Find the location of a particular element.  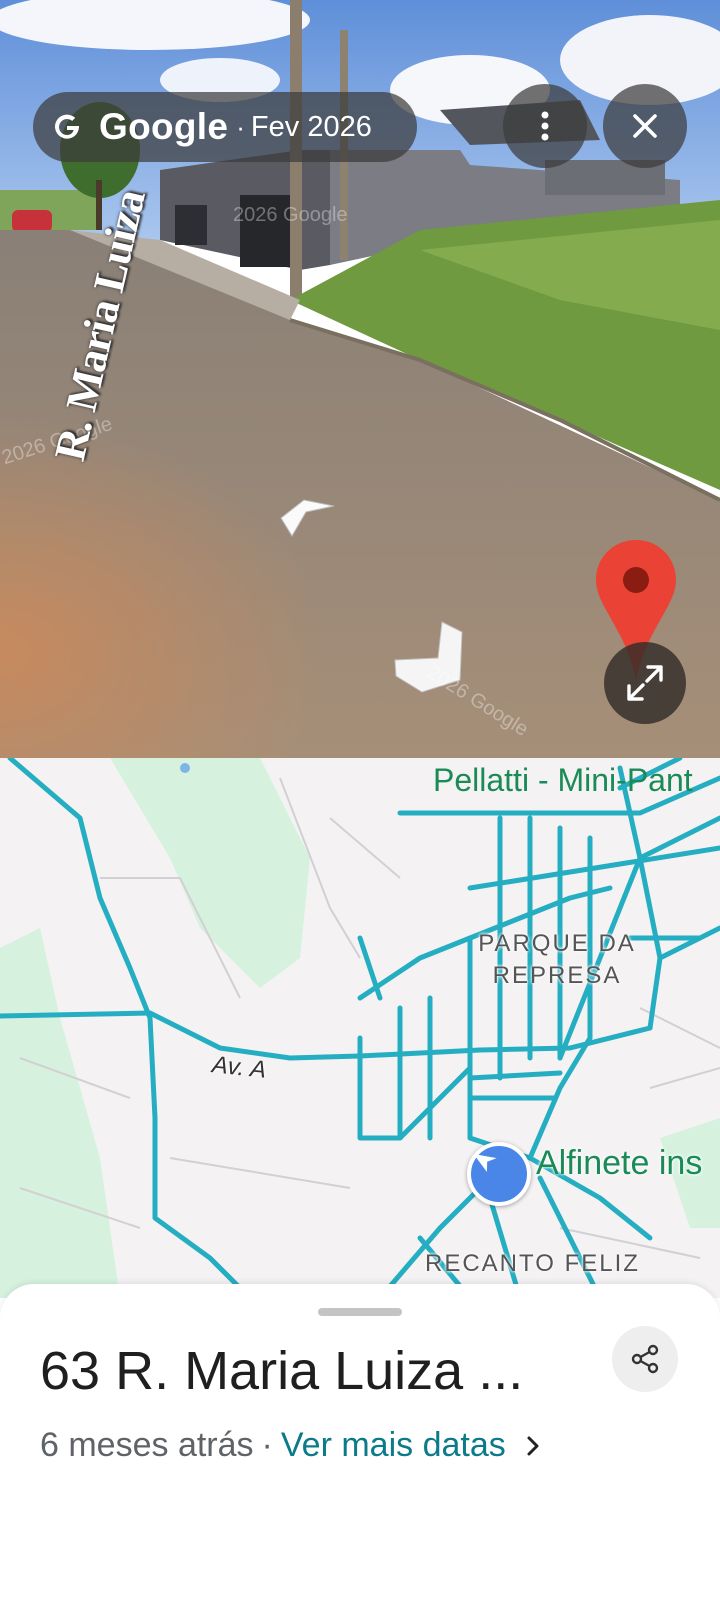

expand-button is located at coordinates (645, 683).